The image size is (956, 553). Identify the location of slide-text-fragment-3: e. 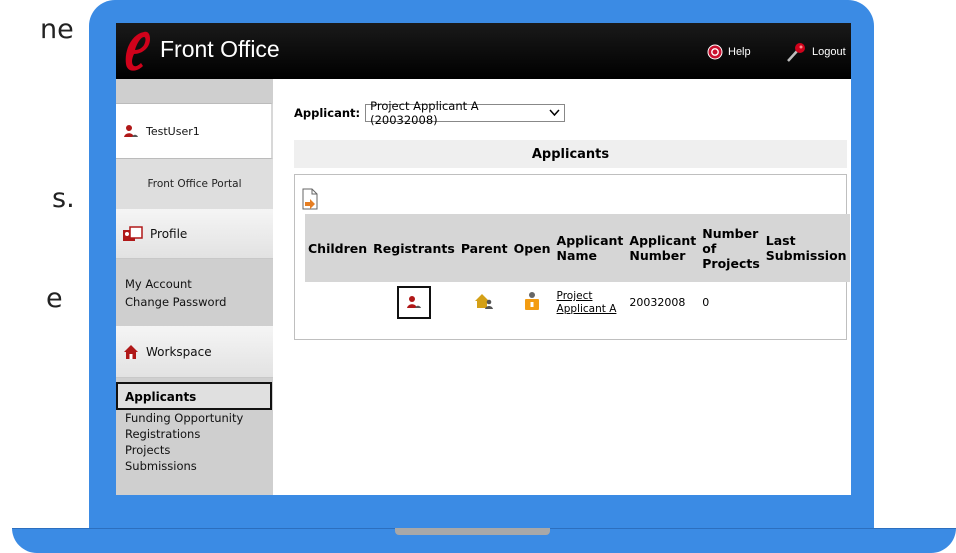
(54, 298).